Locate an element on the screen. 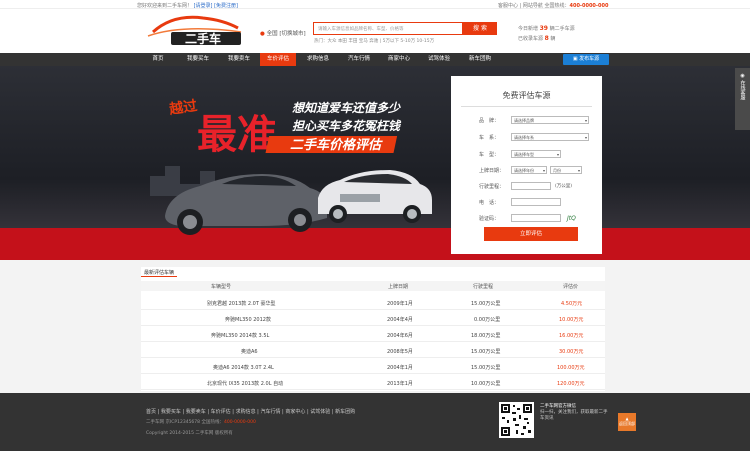 This screenshot has height=451, width=750. footer-copyright: Copyright 2014-2015 二手车网 版权所有 is located at coordinates (189, 433).